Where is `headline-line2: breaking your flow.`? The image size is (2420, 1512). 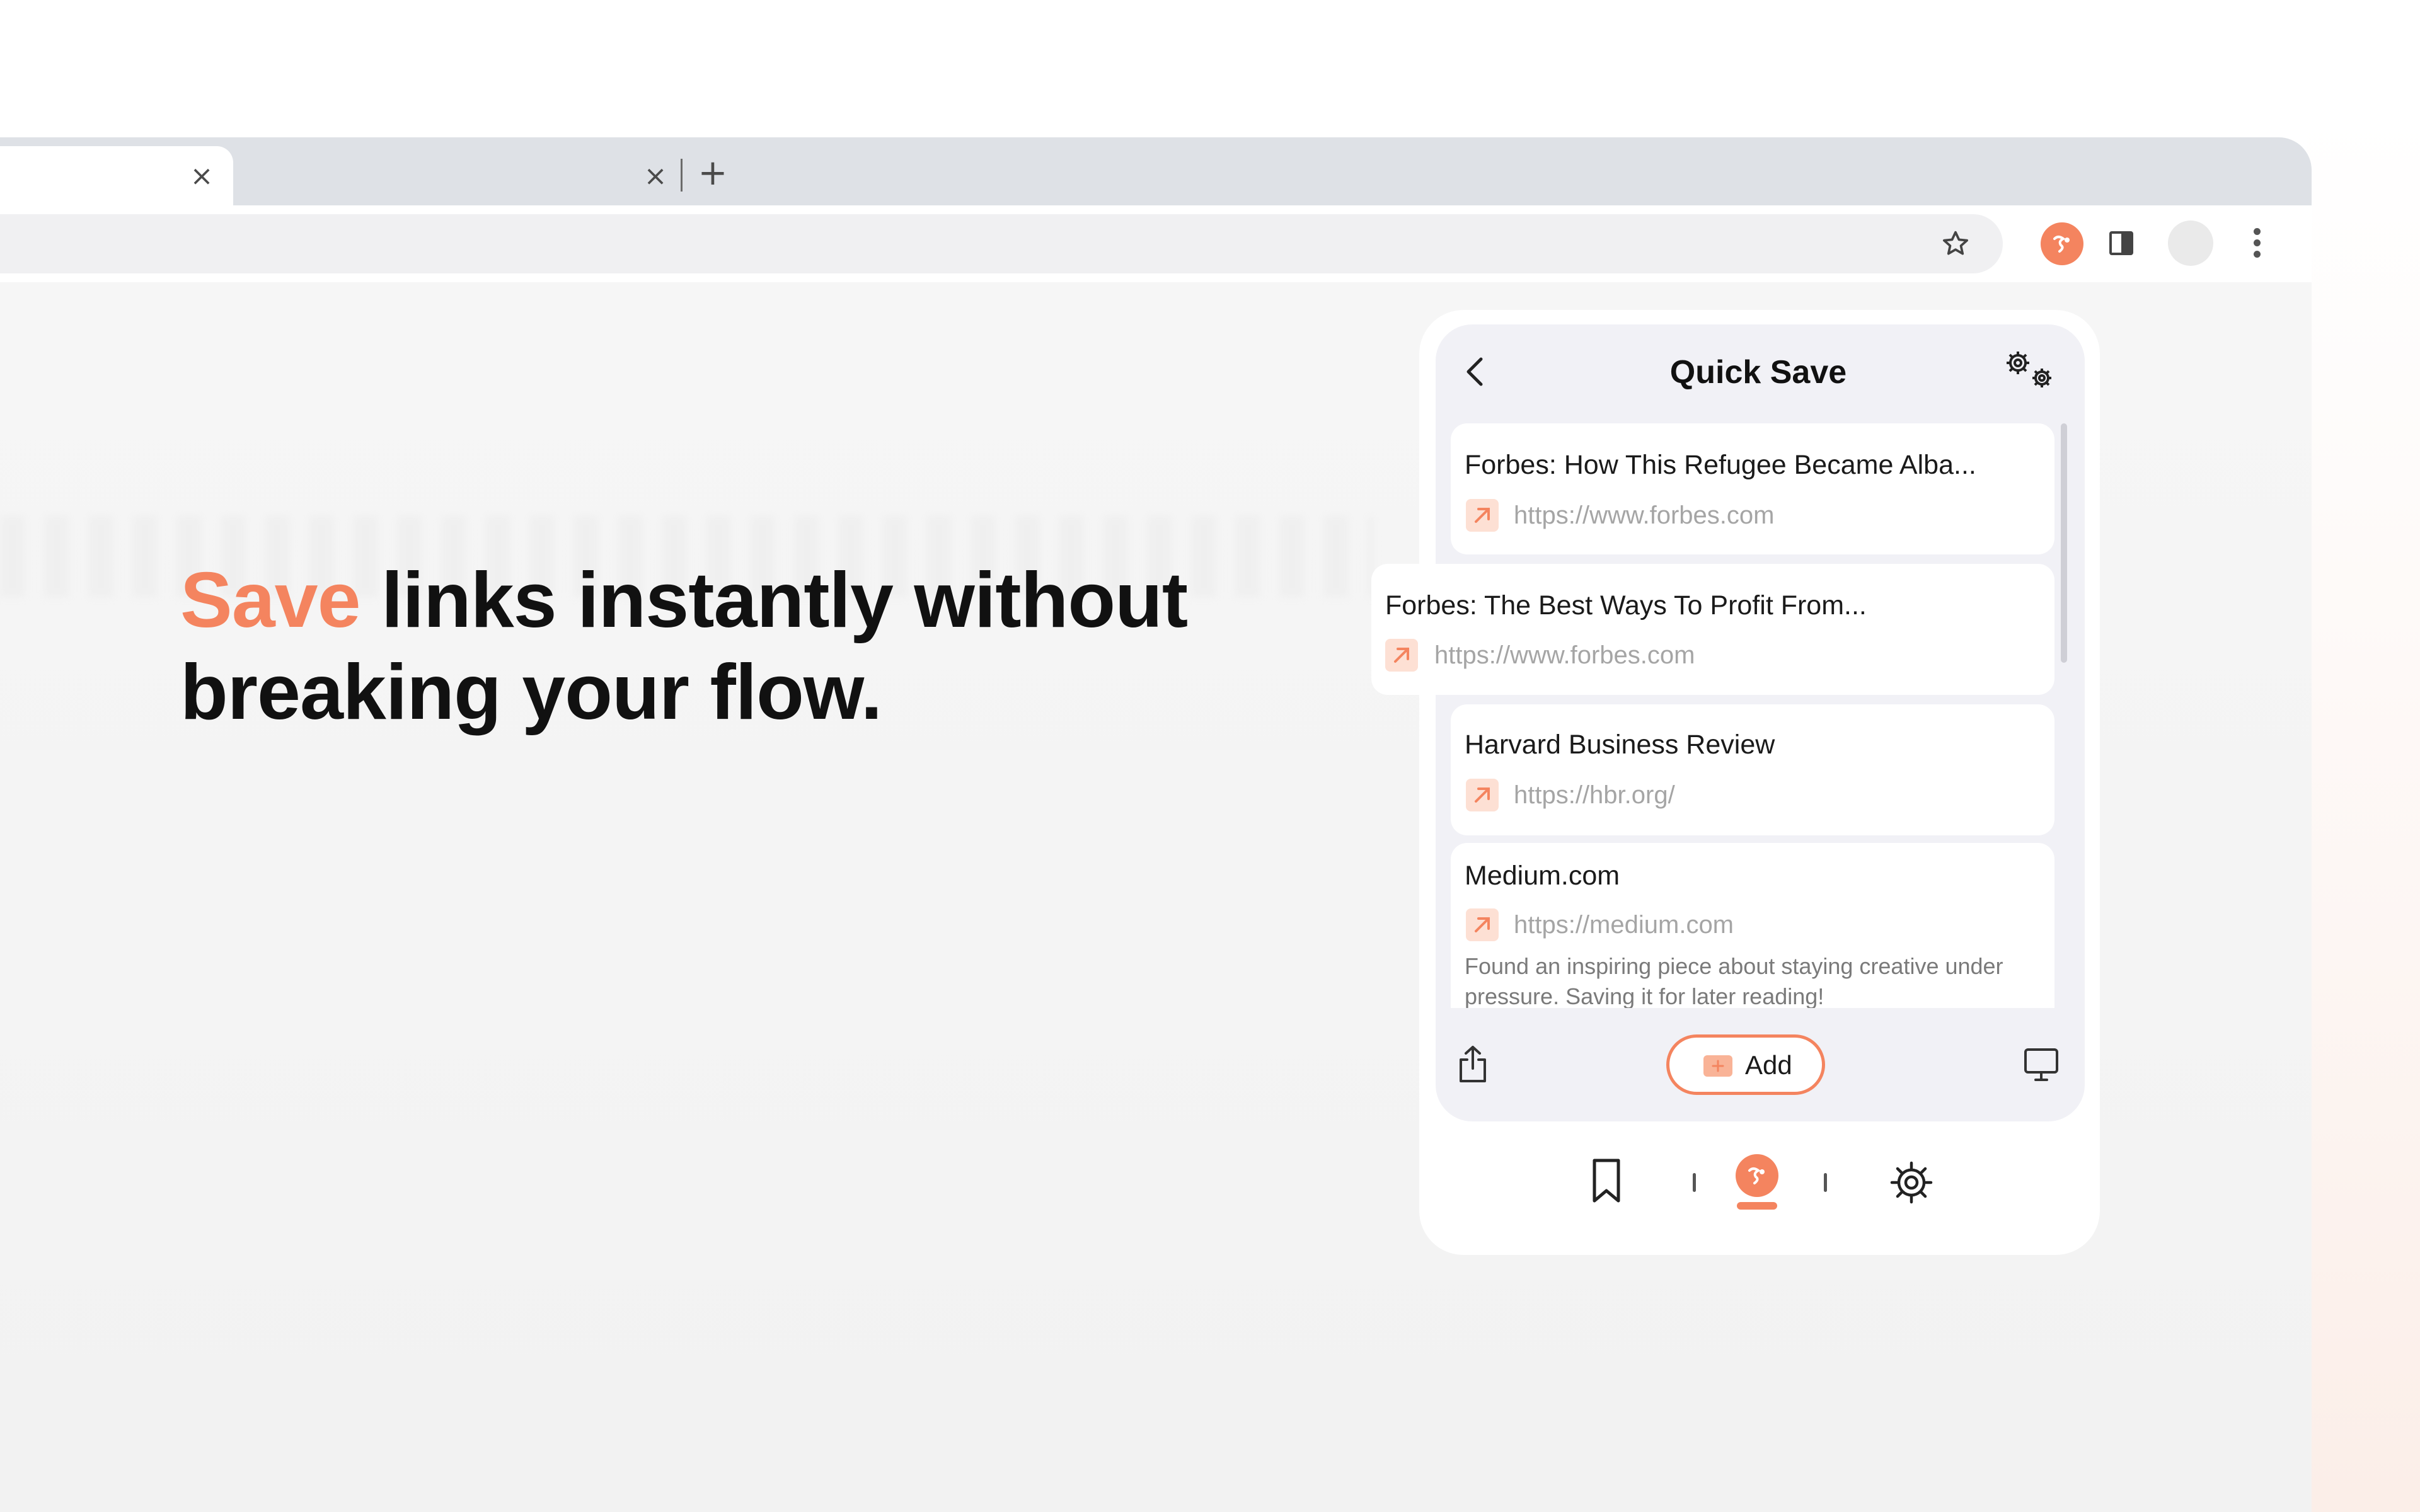
headline-line2: breaking your flow. is located at coordinates (531, 692).